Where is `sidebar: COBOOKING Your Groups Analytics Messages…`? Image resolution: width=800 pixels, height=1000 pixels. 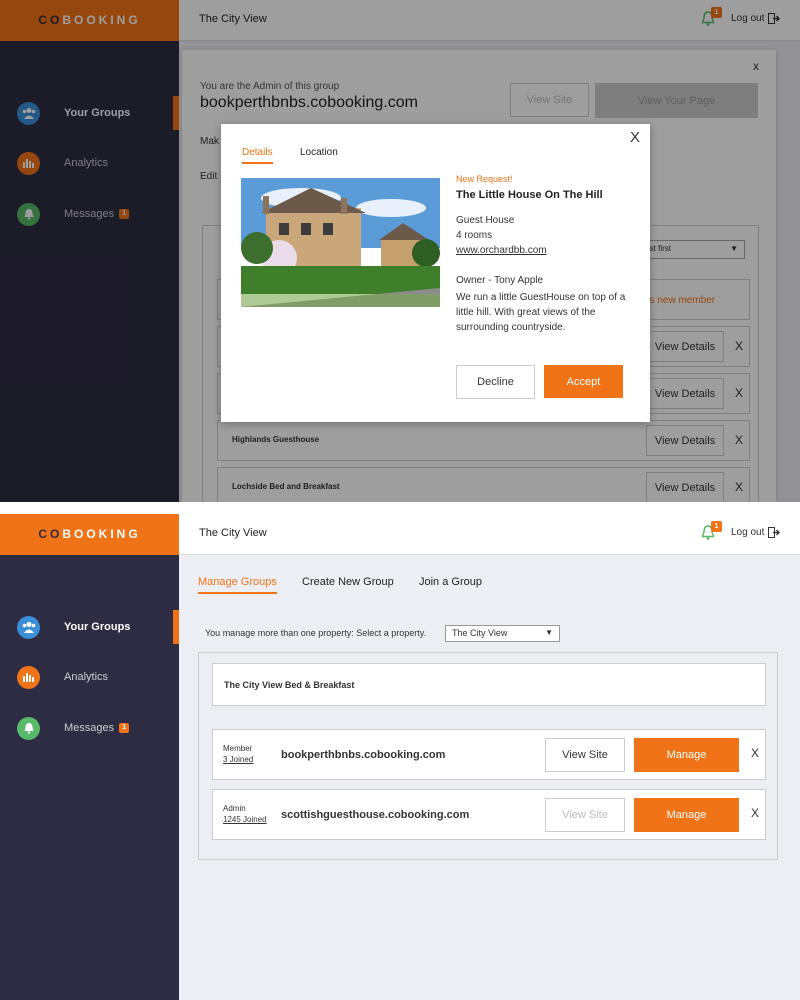
sidebar: COBOOKING Your Groups Analytics Messages… is located at coordinates (89, 757).